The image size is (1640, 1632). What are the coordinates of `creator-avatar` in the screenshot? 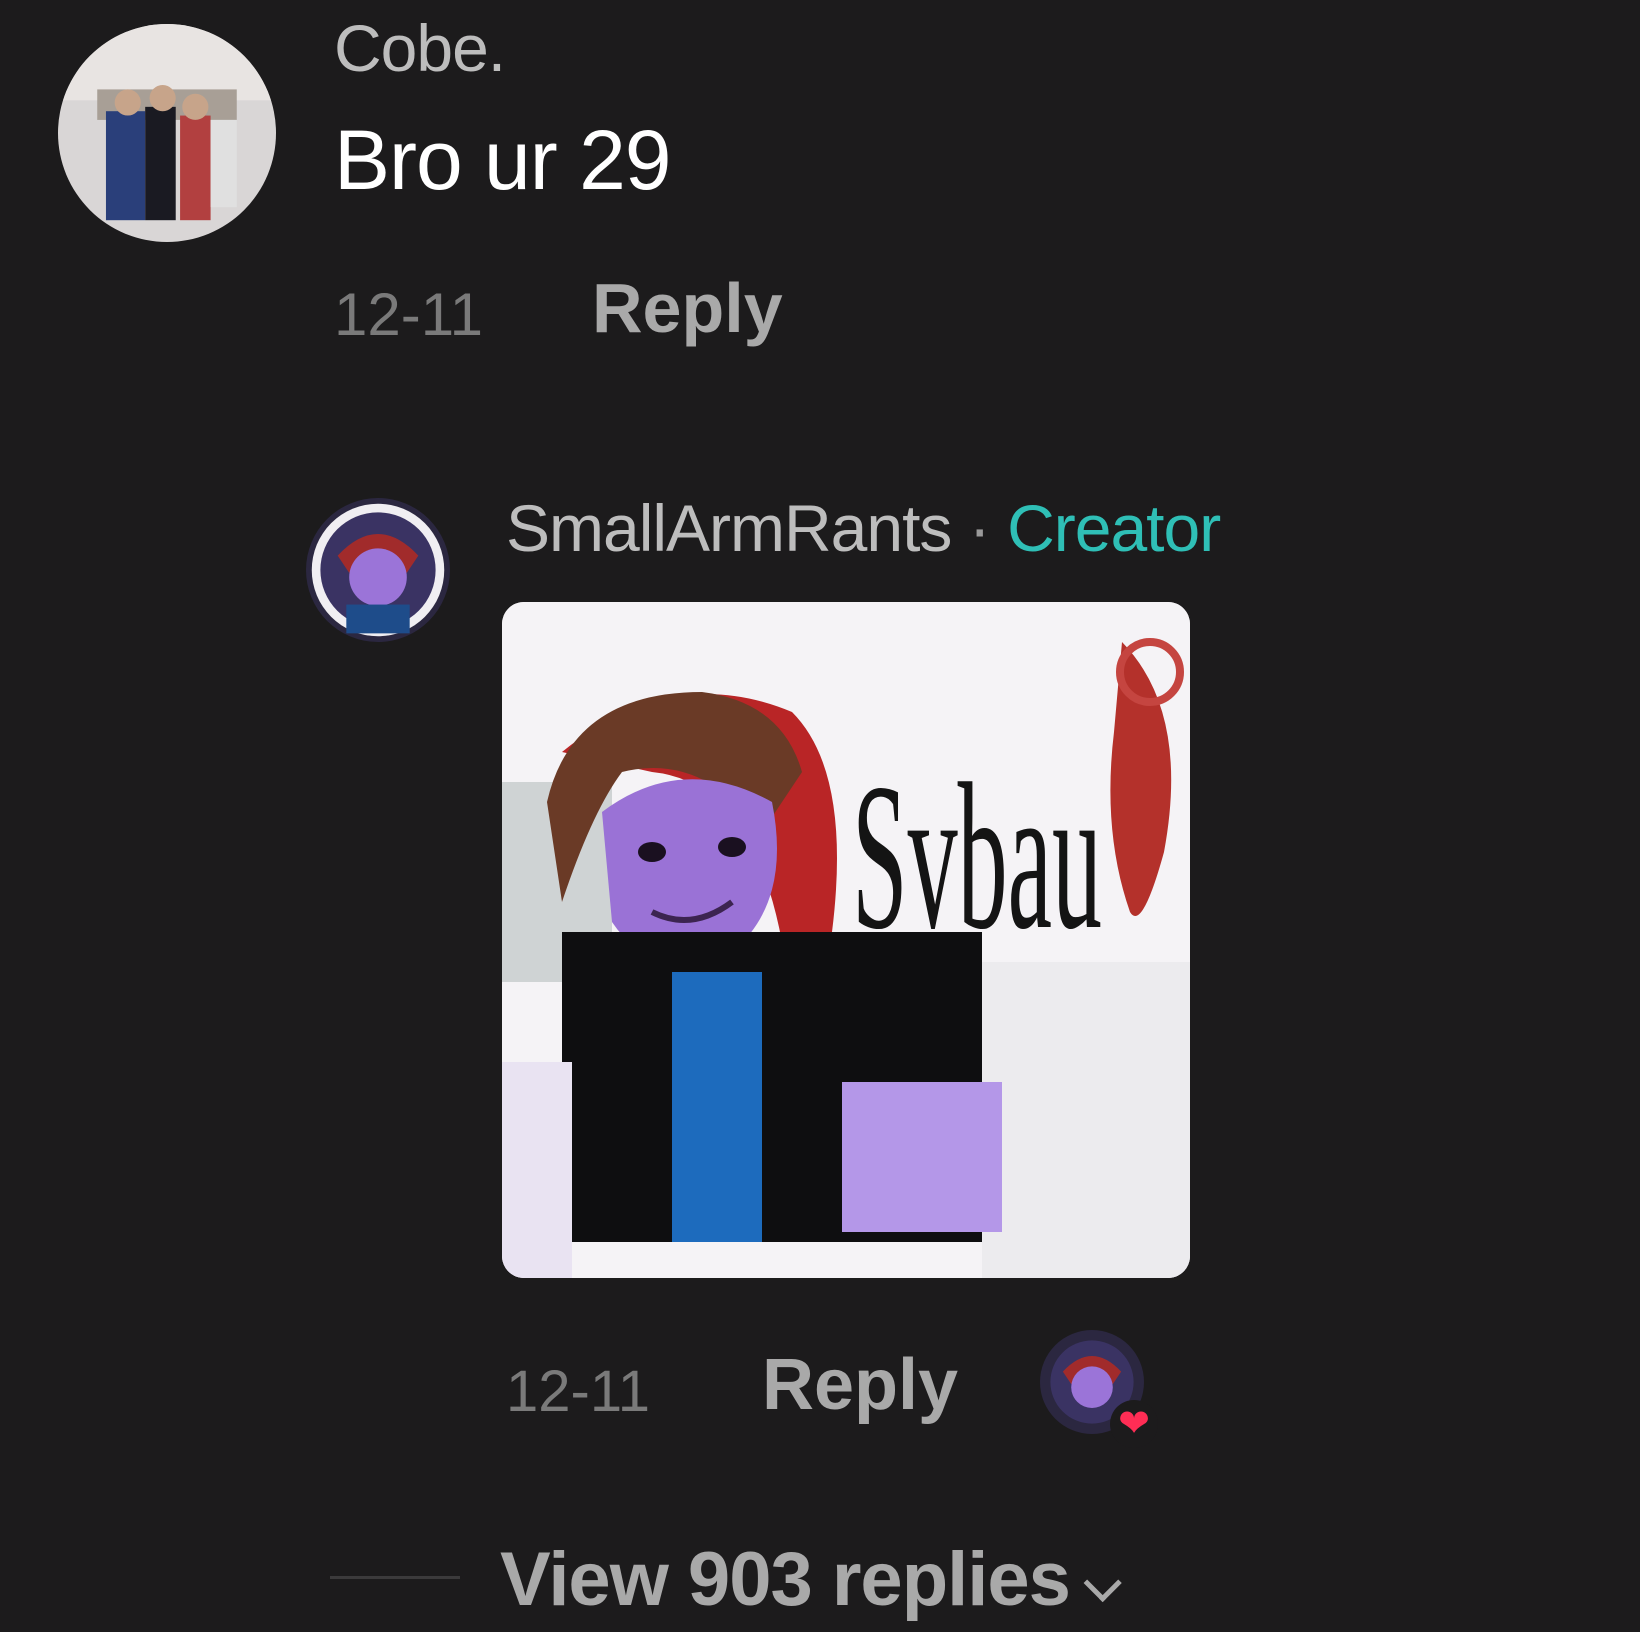 It's located at (378, 570).